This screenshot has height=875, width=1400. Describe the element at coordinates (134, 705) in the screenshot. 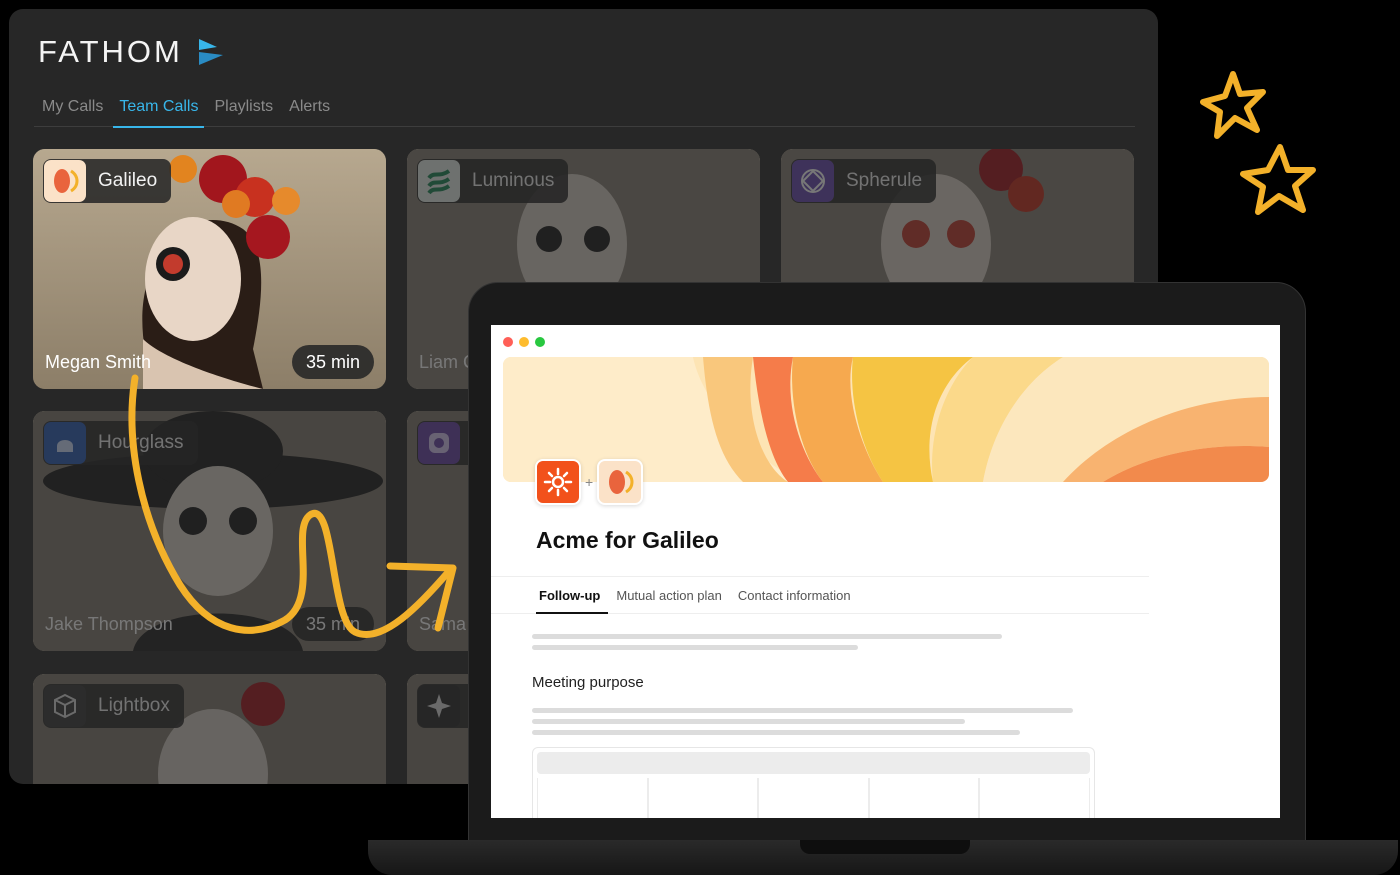

I see `company-name: Lightbox` at that location.